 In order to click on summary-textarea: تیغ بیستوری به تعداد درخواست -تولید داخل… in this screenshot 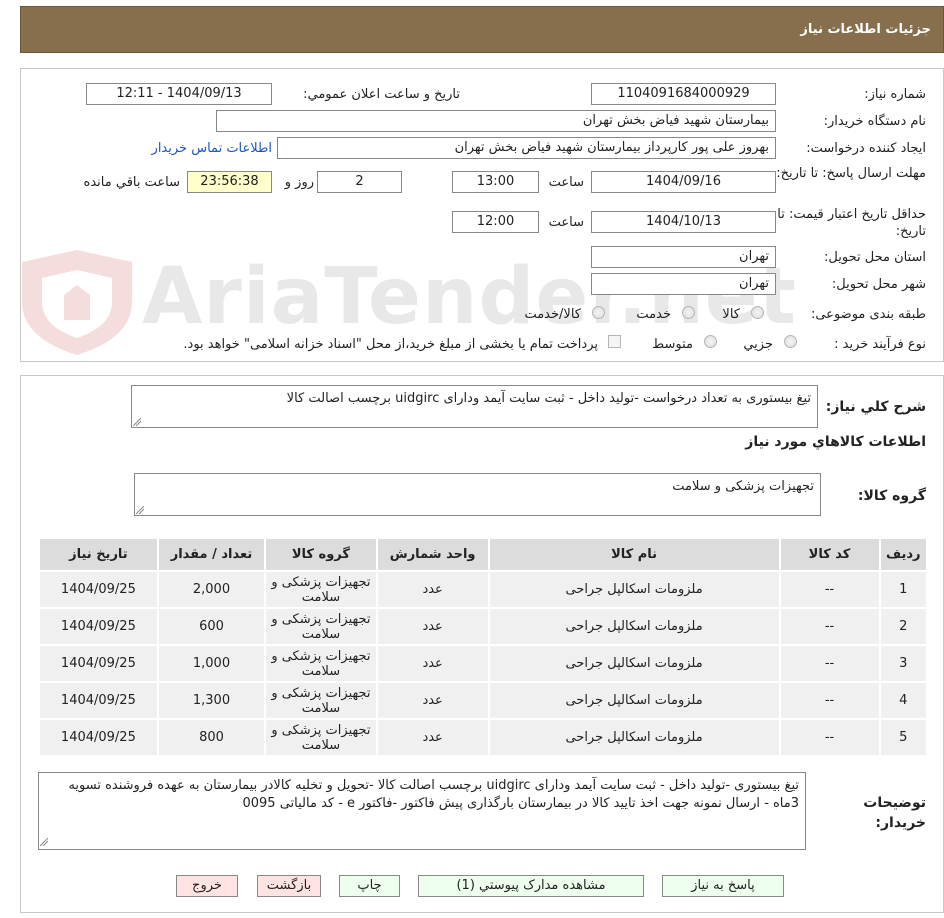, I will do `click(474, 406)`.